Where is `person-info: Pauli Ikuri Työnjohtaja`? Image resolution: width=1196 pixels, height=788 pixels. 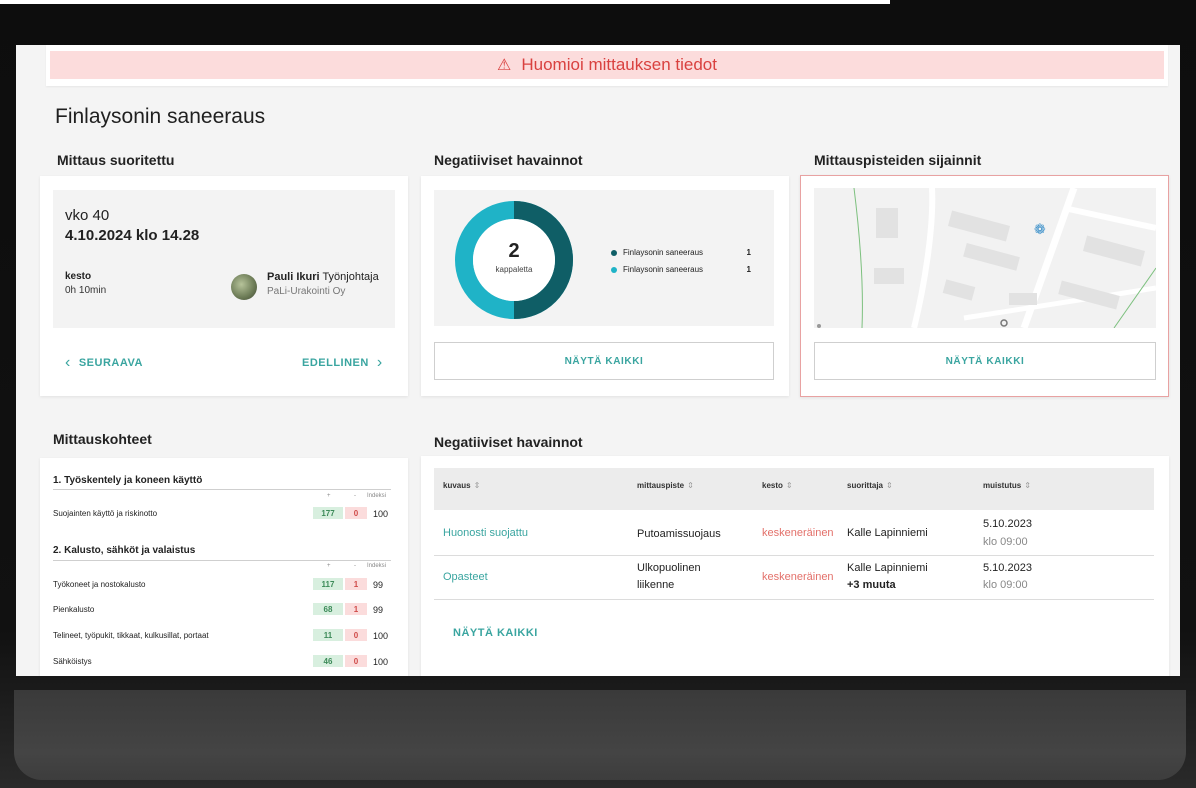 person-info: Pauli Ikuri Työnjohtaja is located at coordinates (323, 277).